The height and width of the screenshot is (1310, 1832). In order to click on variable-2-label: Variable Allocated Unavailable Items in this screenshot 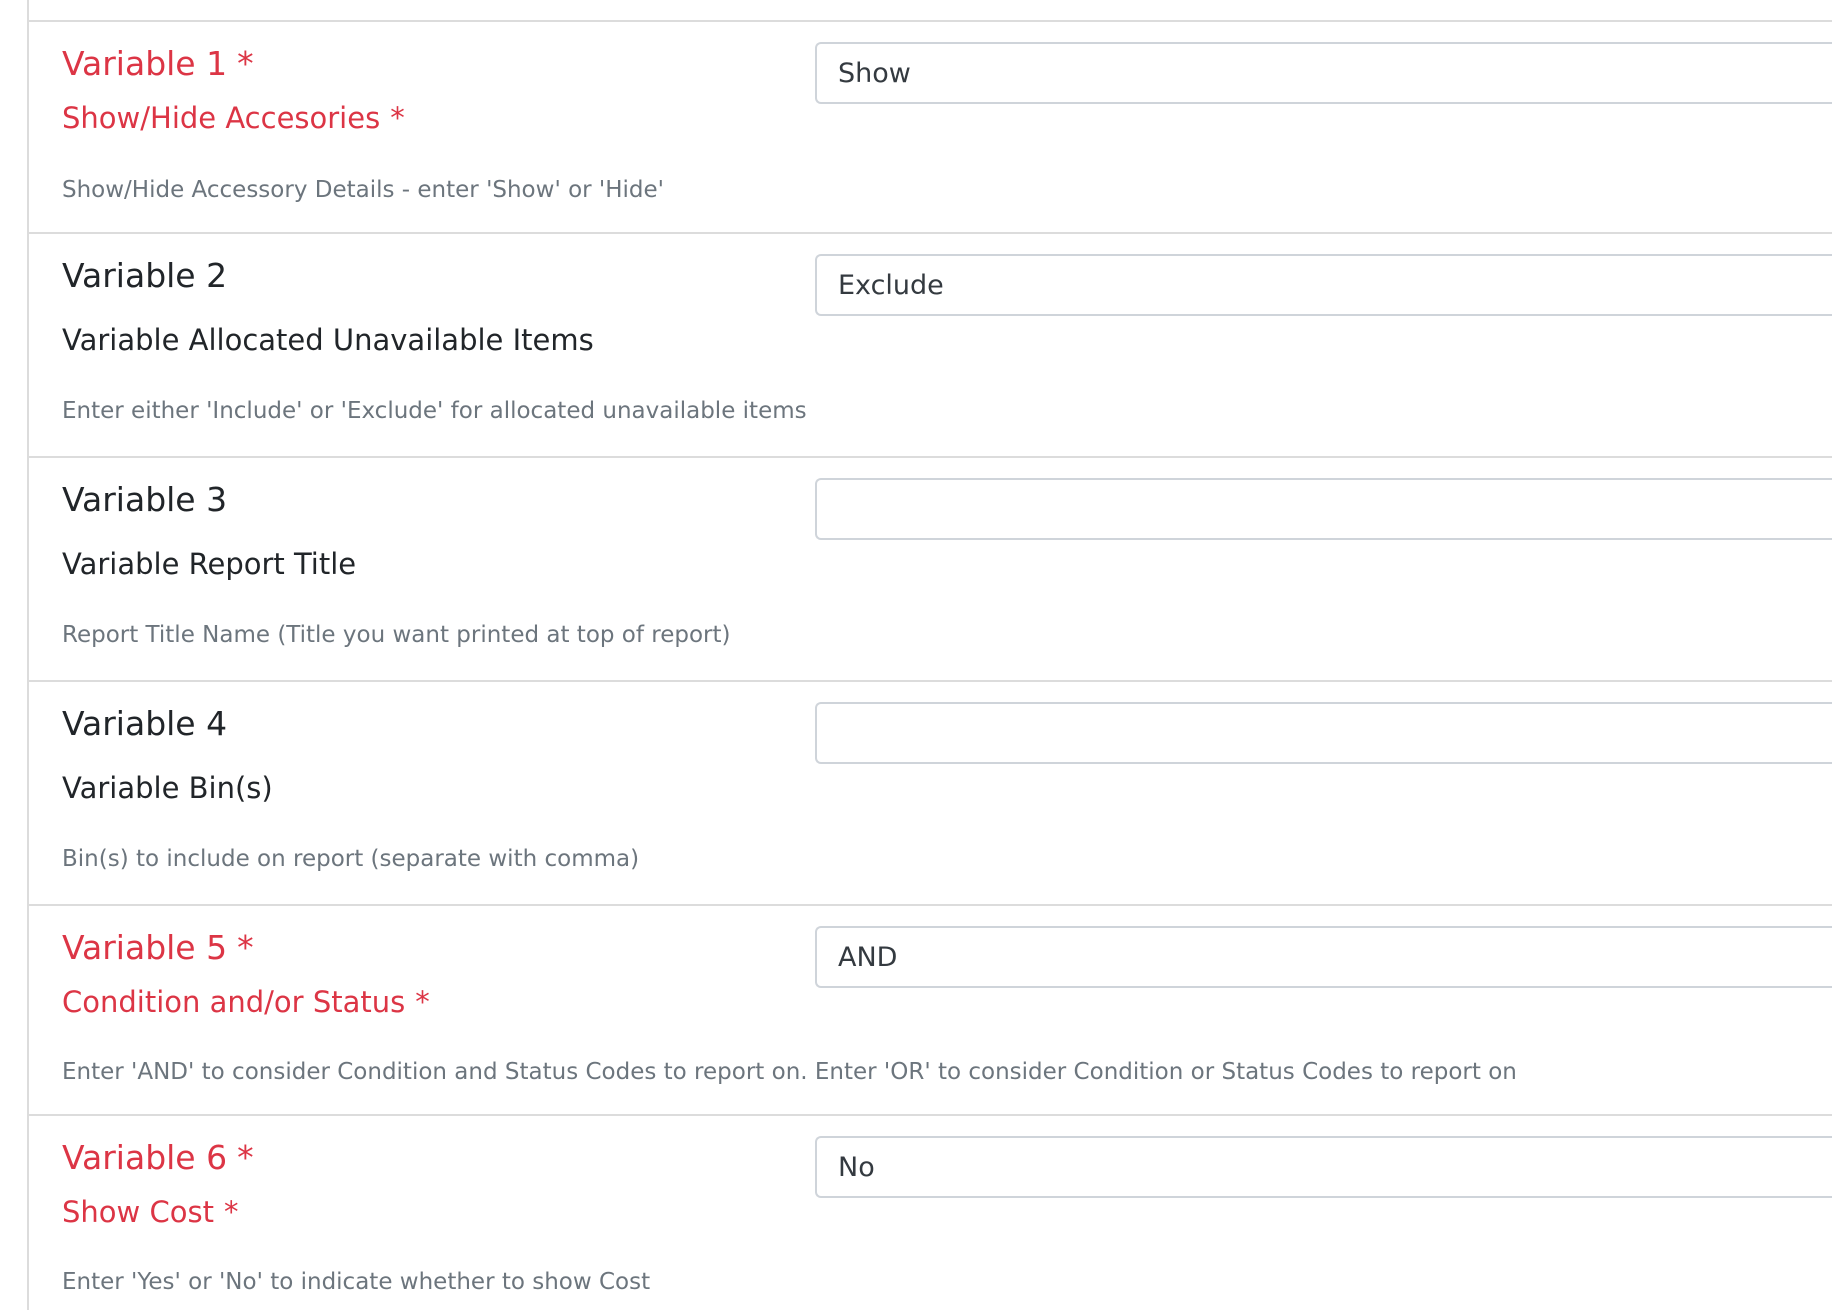, I will do `click(328, 340)`.